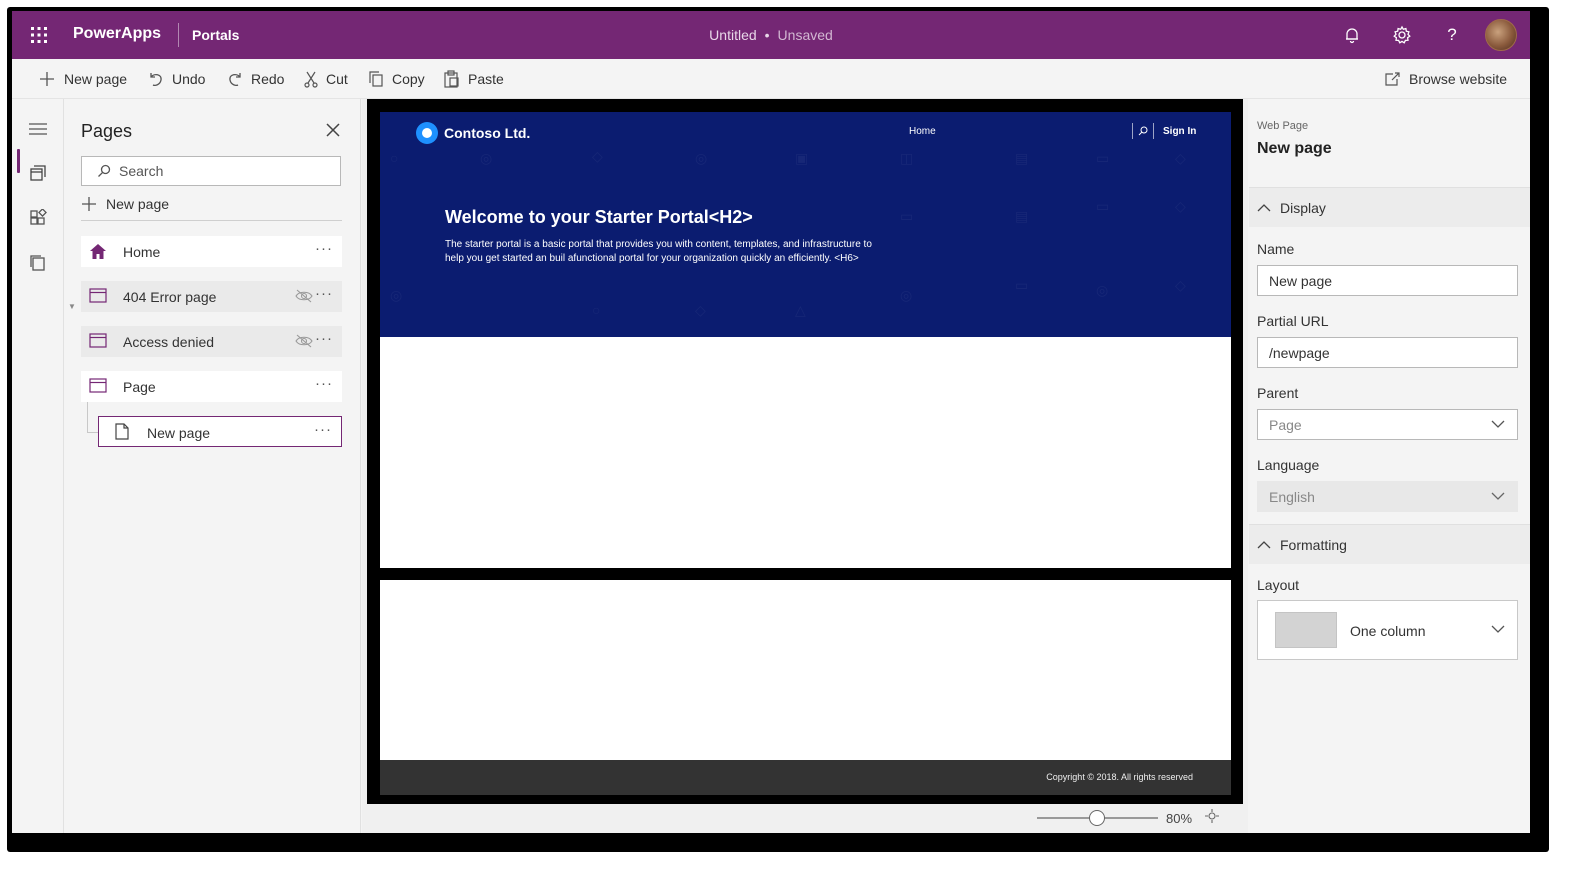 The width and height of the screenshot is (1588, 876). Describe the element at coordinates (1303, 207) in the screenshot. I see `display-section-label: Display` at that location.